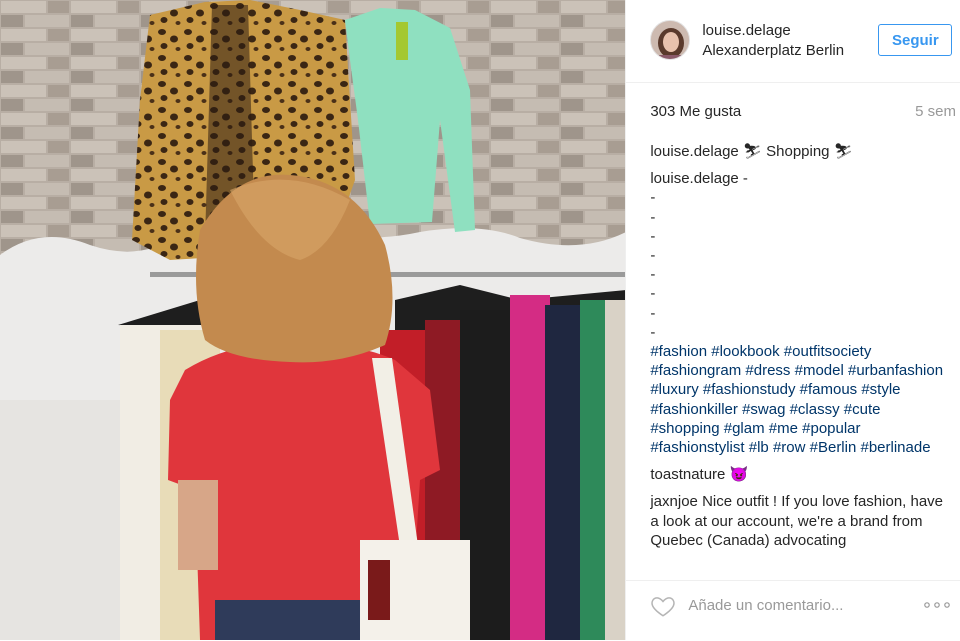  Describe the element at coordinates (744, 428) in the screenshot. I see `hashtag-link: #glam` at that location.